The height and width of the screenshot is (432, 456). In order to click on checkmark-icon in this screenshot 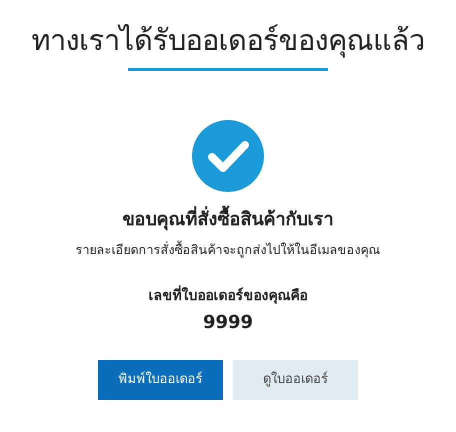, I will do `click(228, 156)`.